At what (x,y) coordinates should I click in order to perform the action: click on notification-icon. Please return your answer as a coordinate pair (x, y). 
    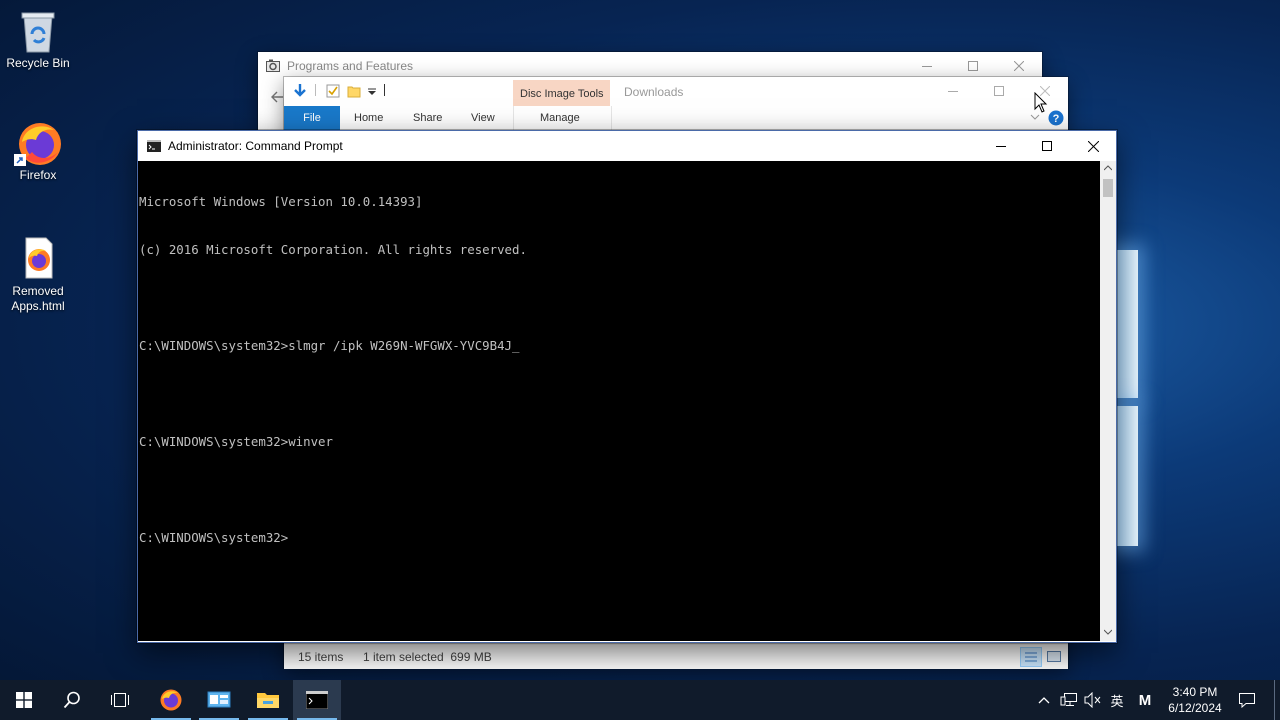
    Looking at the image, I should click on (1247, 700).